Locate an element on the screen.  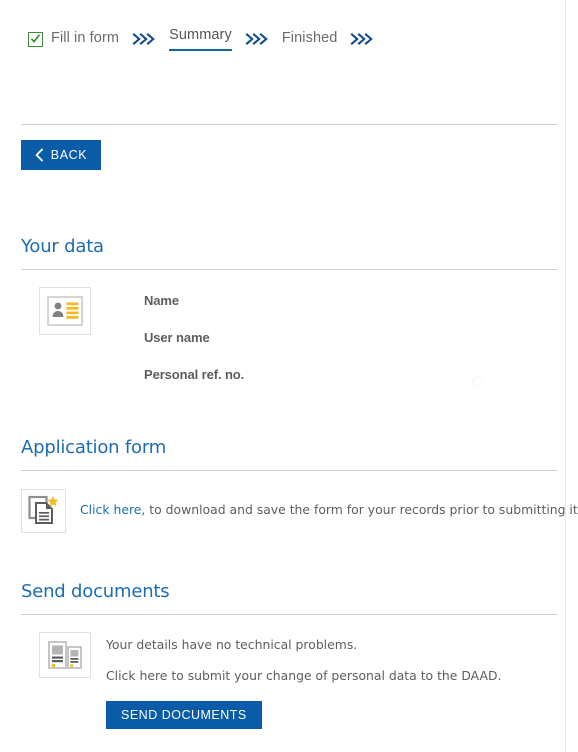
send-documents-title: Send documents is located at coordinates (95, 591).